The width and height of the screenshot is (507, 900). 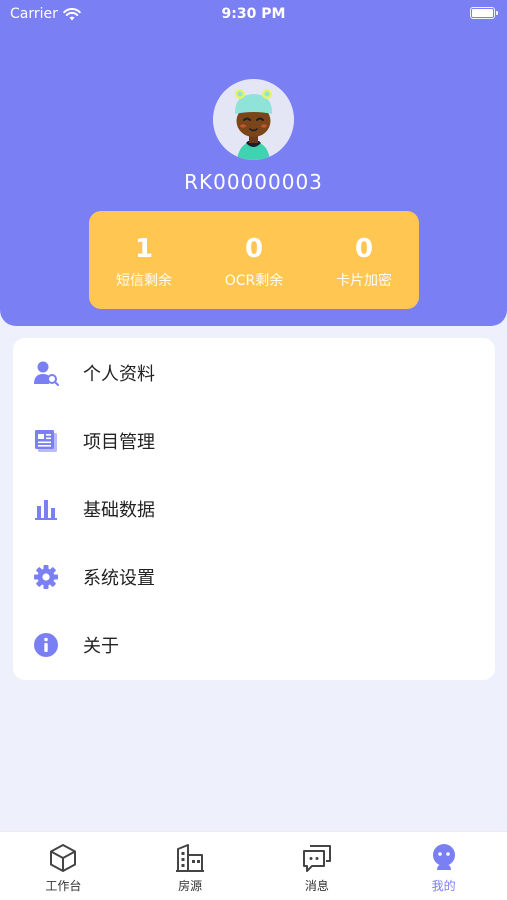 What do you see at coordinates (254, 373) in the screenshot?
I see `menu-item-profile: 个人资料` at bounding box center [254, 373].